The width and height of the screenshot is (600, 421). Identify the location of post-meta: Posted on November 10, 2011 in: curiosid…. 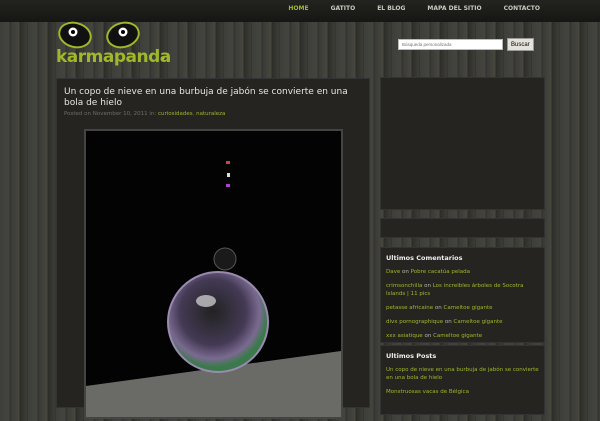
(213, 114).